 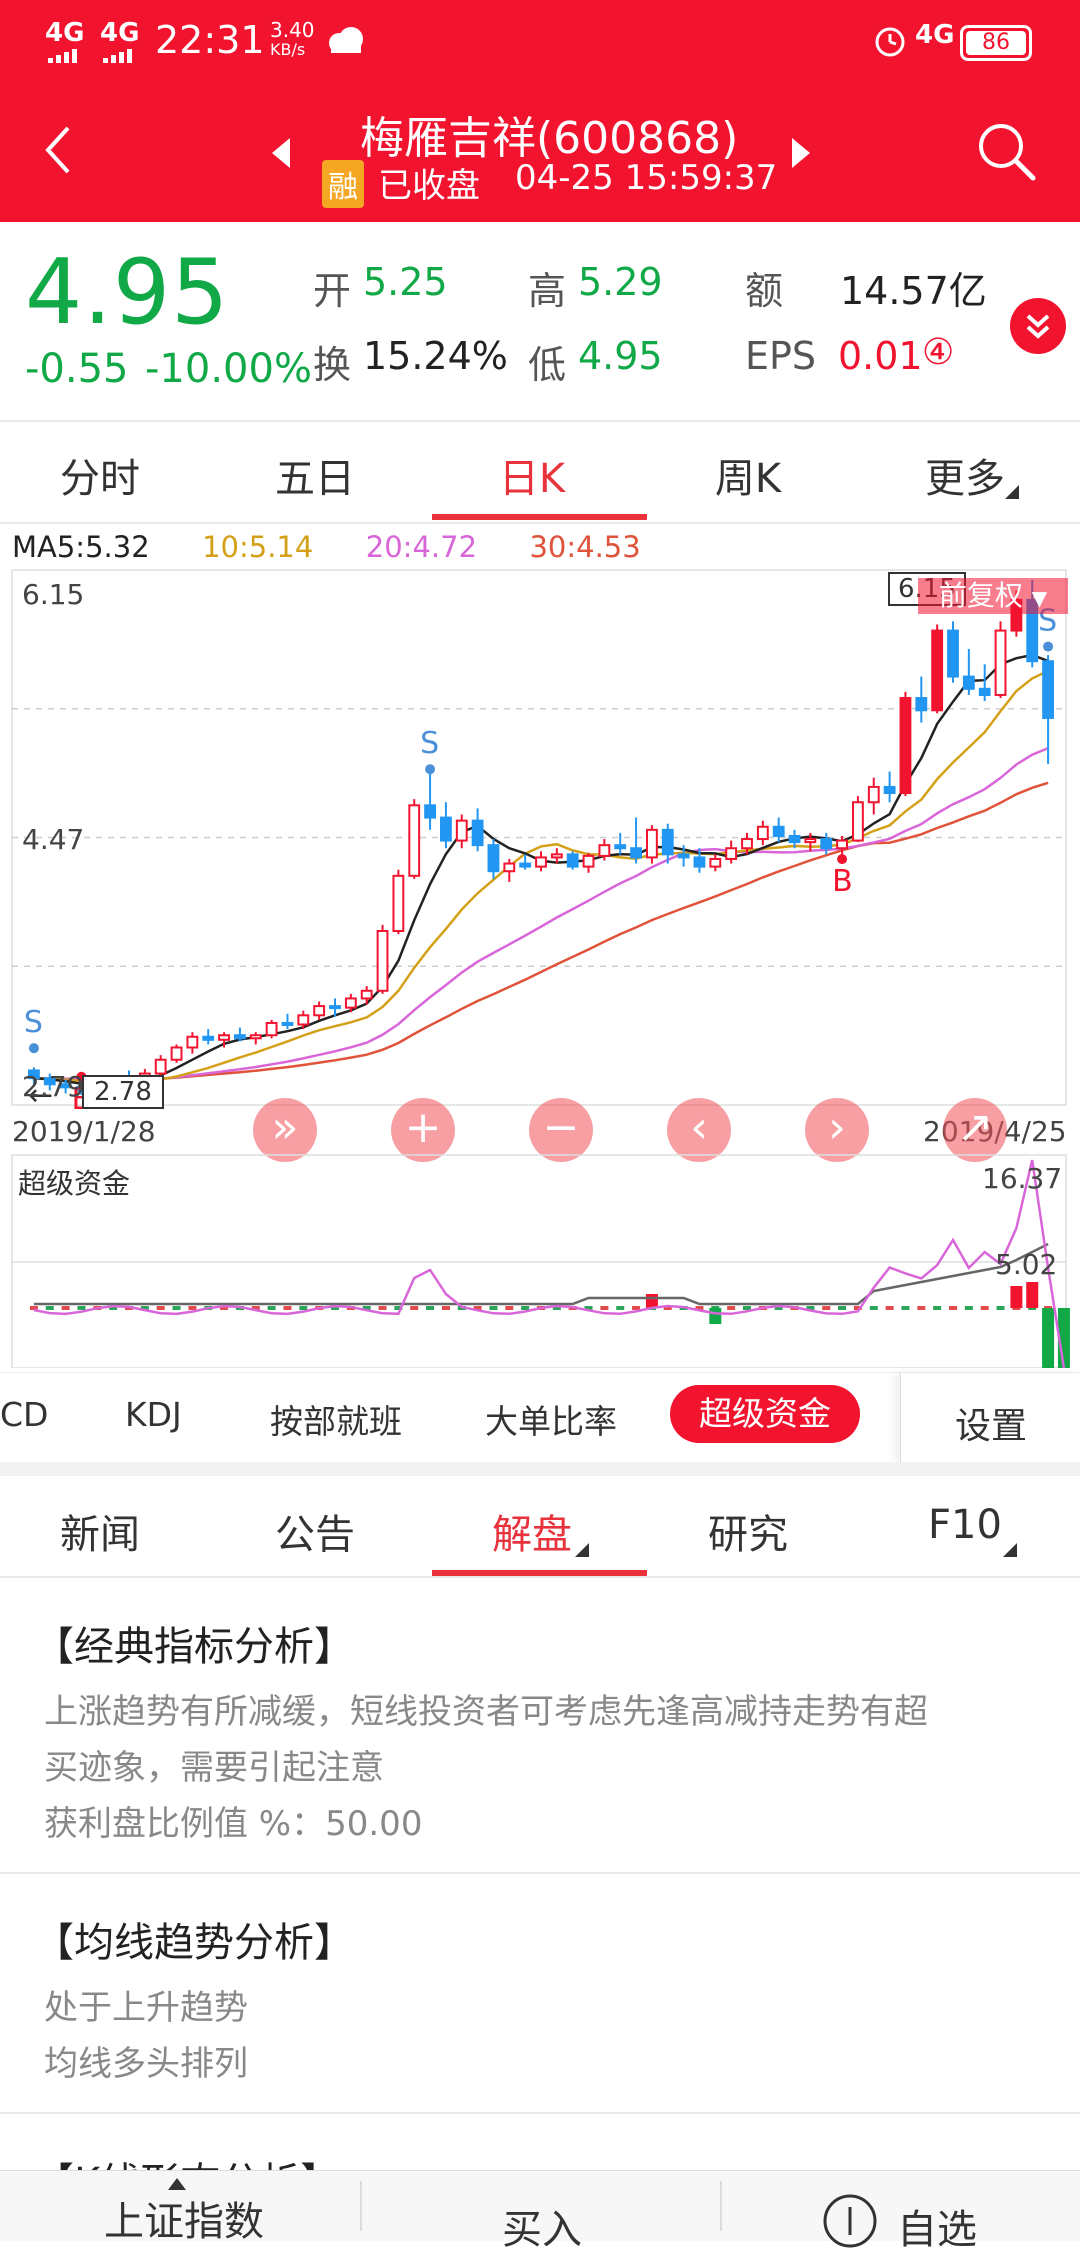 I want to click on signal-icon, so click(x=67, y=55).